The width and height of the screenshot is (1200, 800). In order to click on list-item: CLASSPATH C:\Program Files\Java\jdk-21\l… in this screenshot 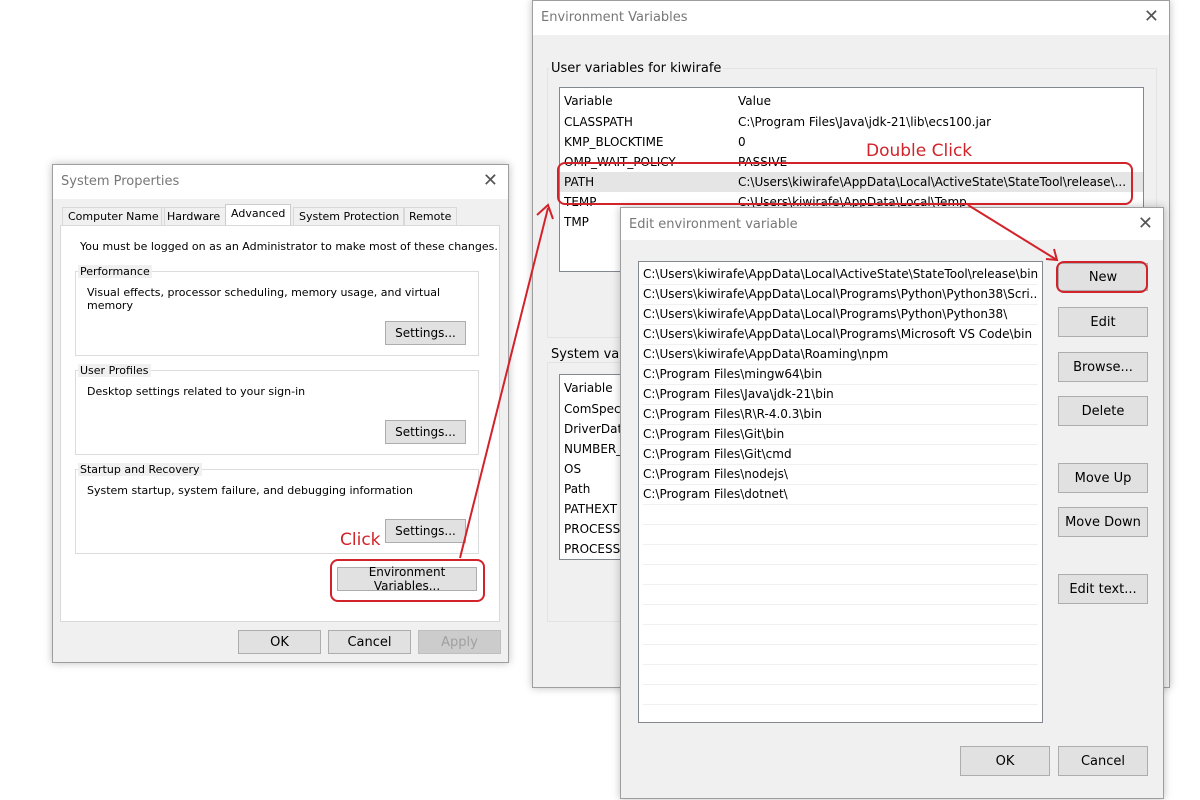, I will do `click(851, 122)`.